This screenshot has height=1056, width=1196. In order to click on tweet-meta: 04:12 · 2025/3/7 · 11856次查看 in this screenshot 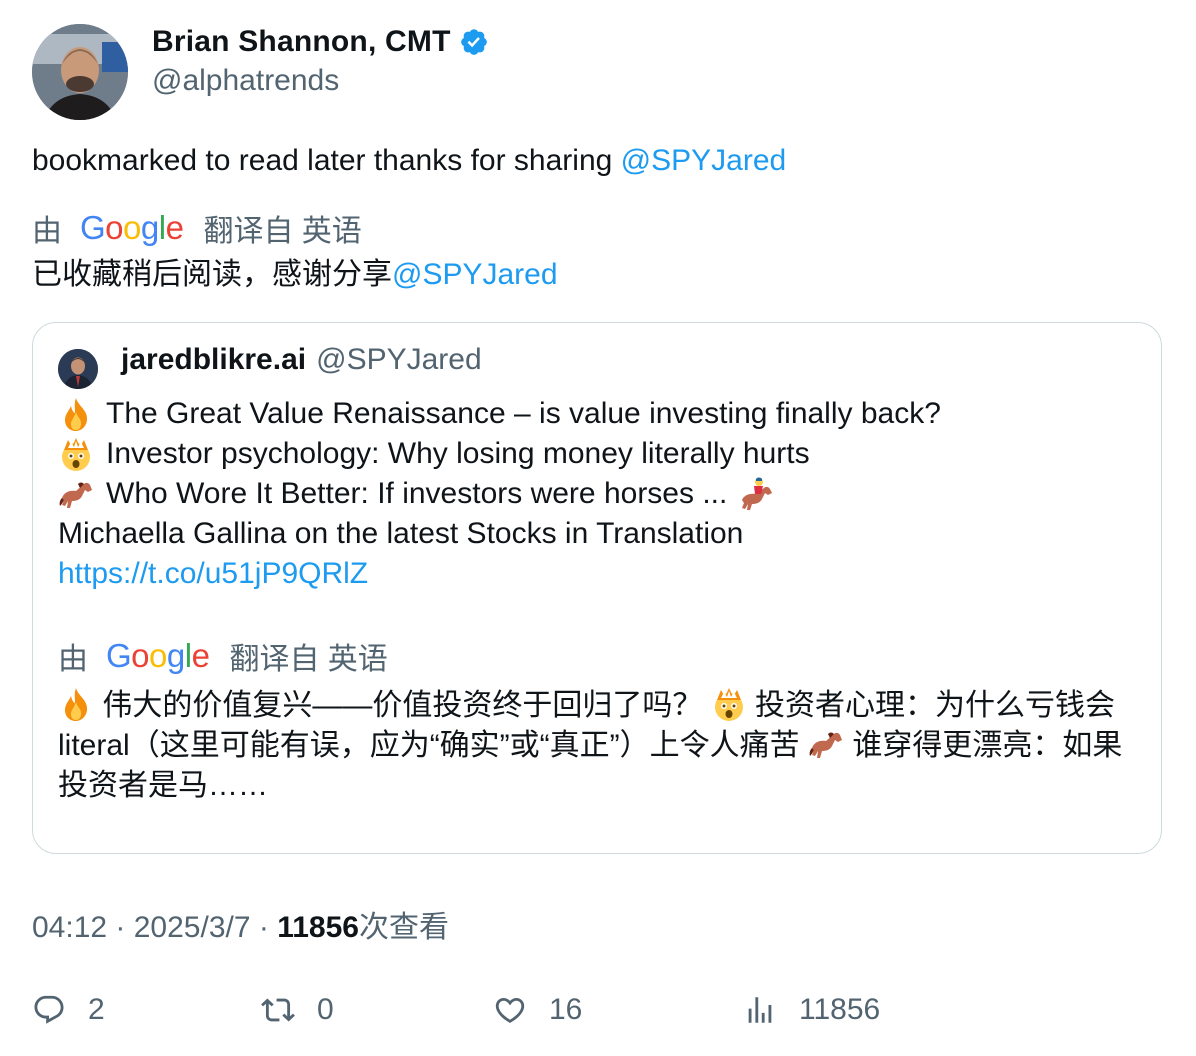, I will do `click(240, 924)`.